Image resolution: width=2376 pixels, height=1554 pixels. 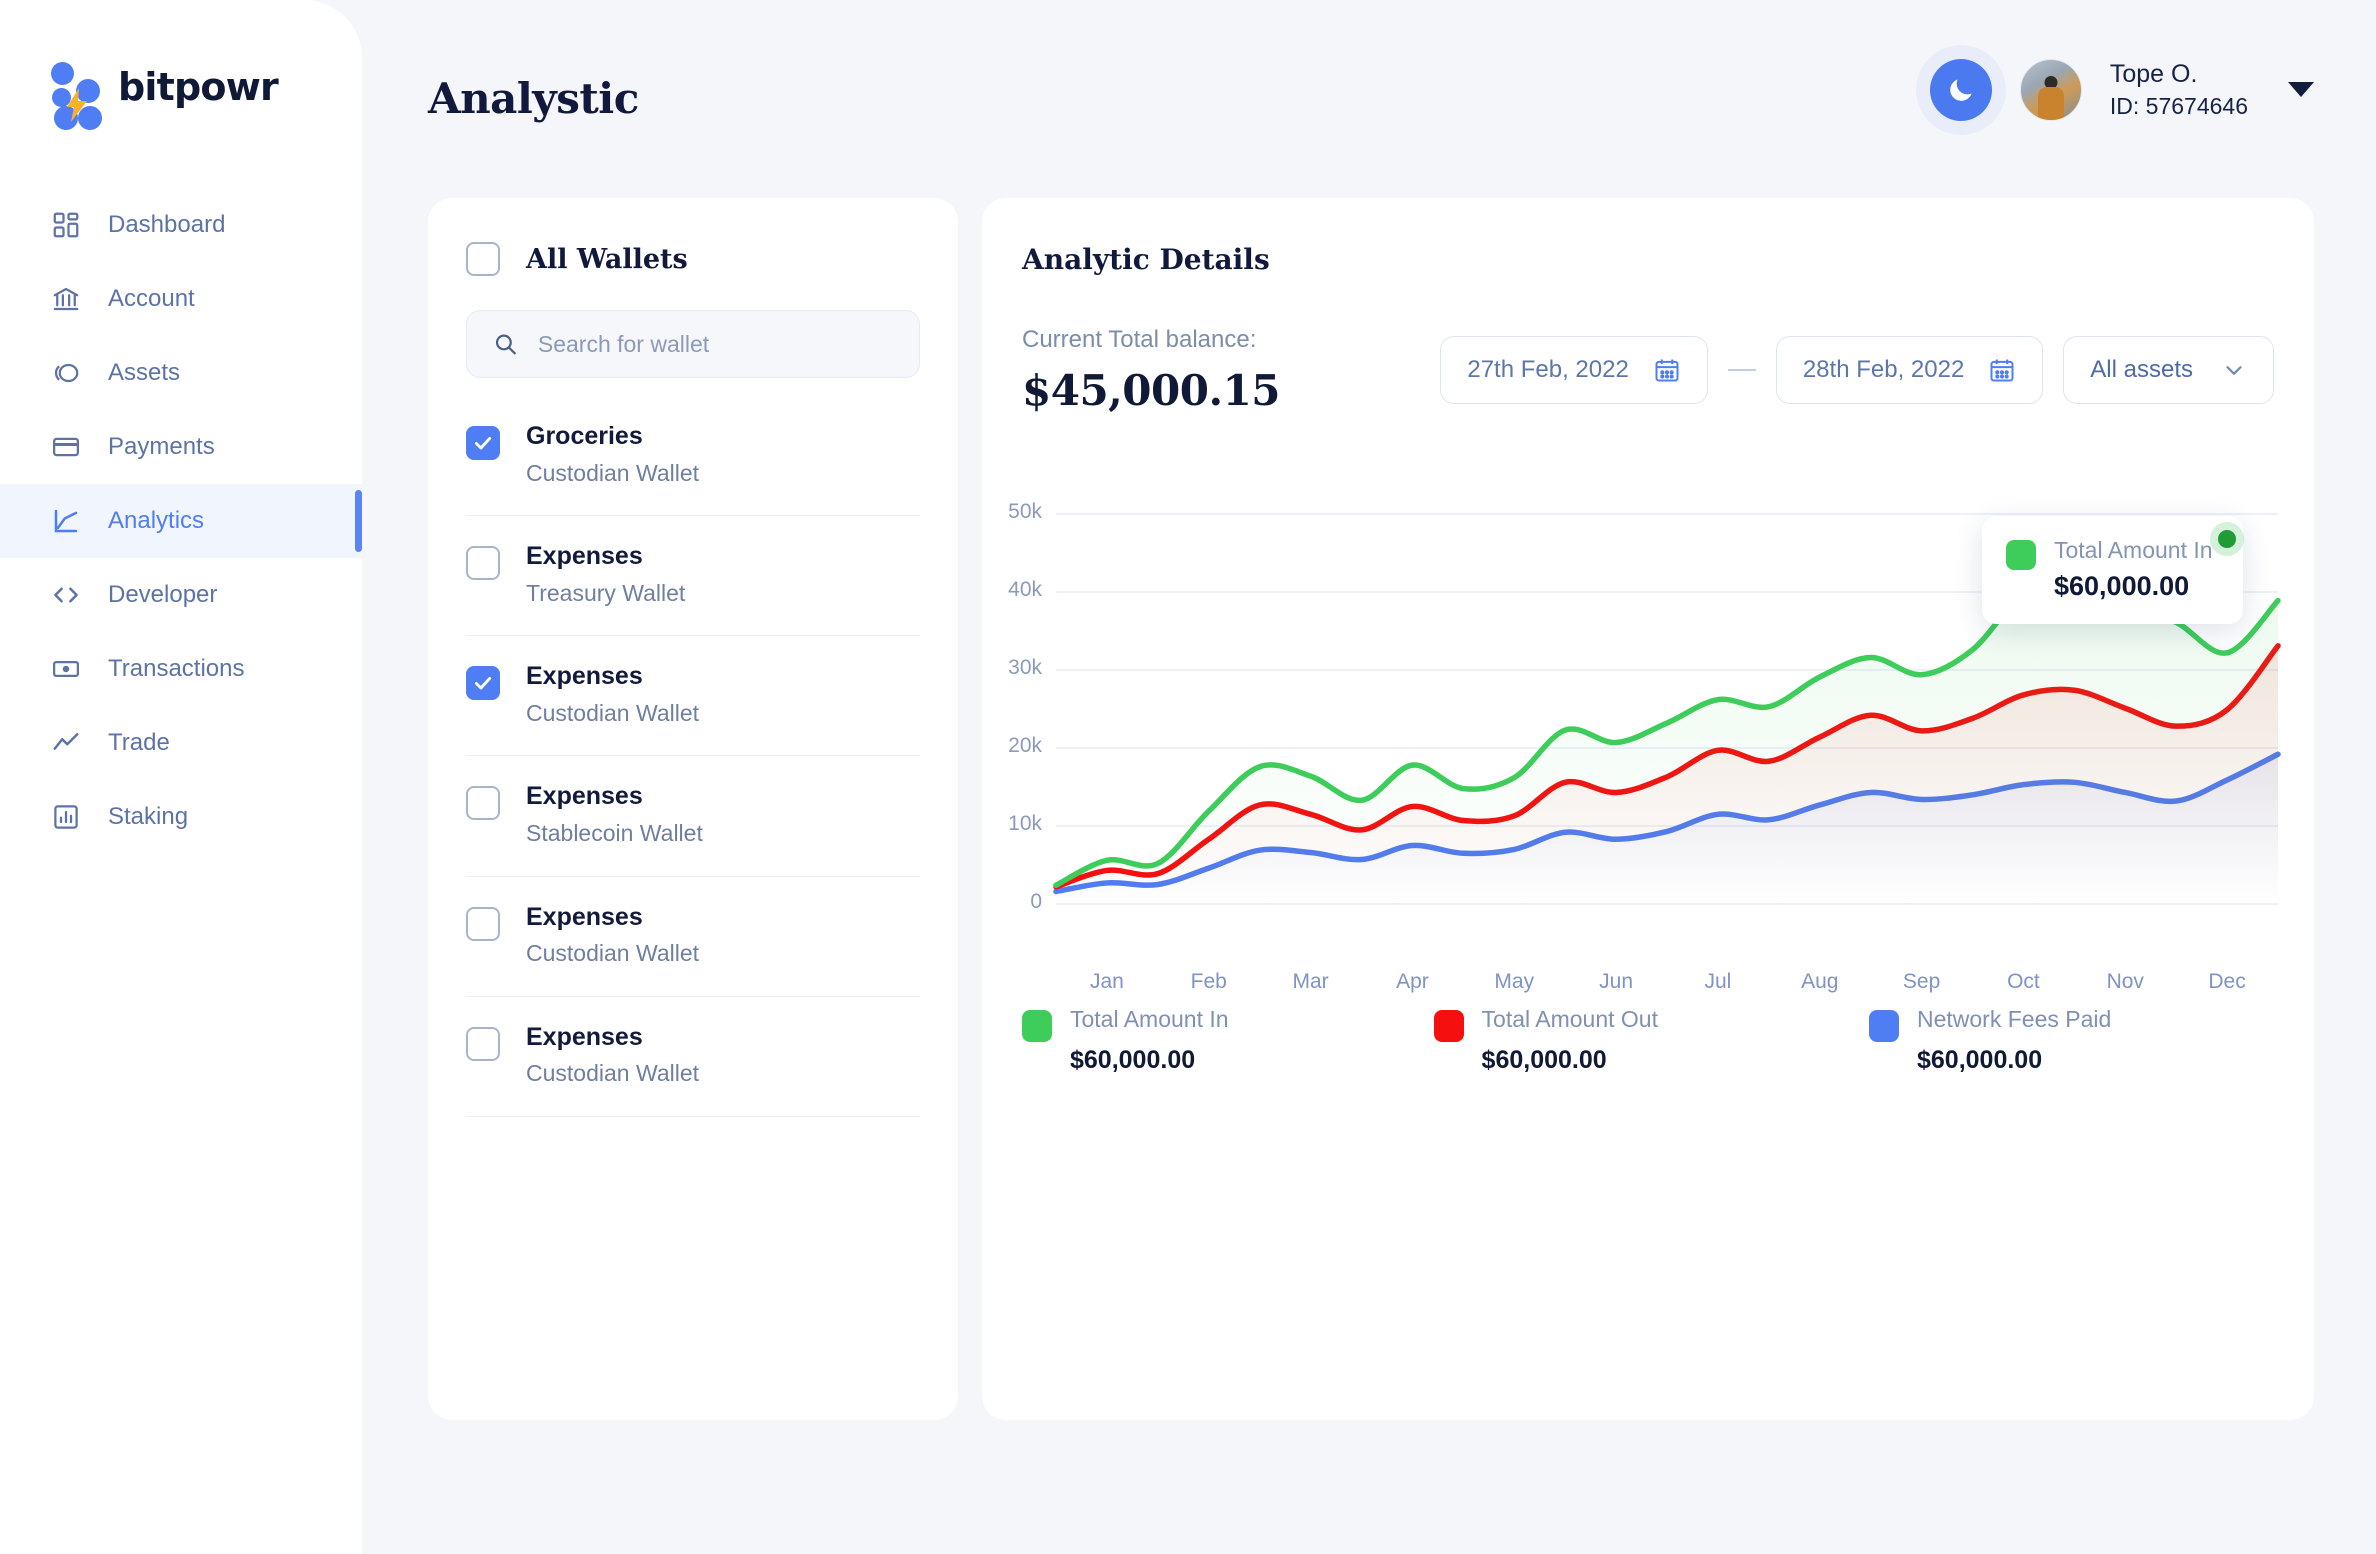 What do you see at coordinates (66, 743) in the screenshot?
I see `trend-icon` at bounding box center [66, 743].